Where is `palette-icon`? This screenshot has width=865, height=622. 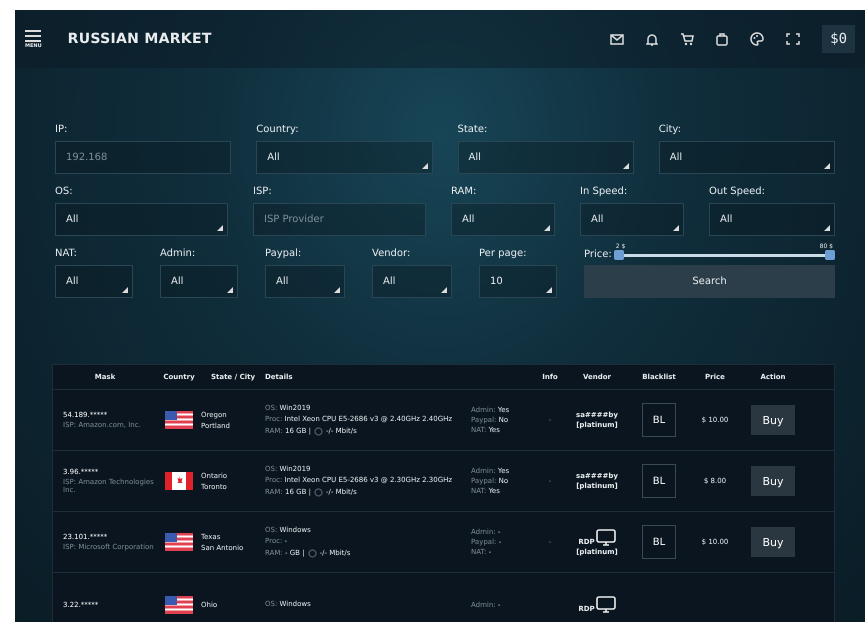 palette-icon is located at coordinates (757, 39).